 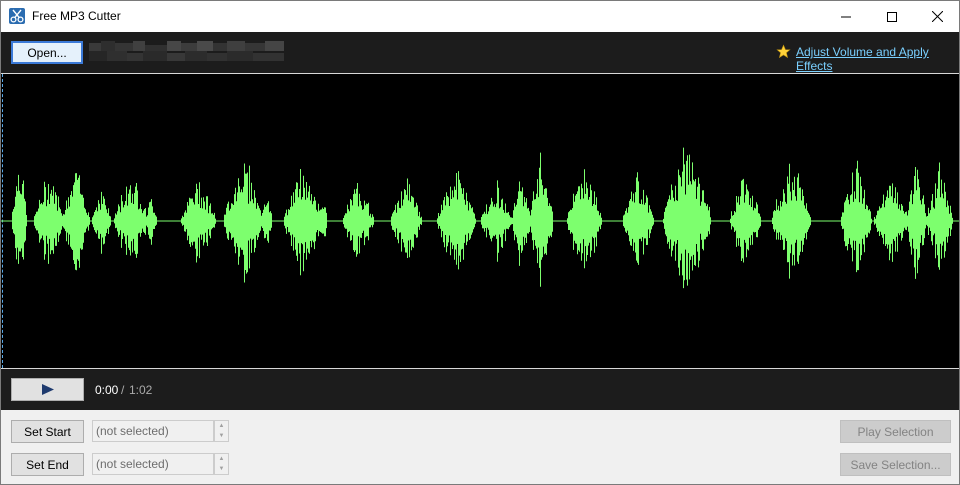 I want to click on adjust-volume-effects-link: Adjust Volume and Apply Effects, so click(x=877, y=59).